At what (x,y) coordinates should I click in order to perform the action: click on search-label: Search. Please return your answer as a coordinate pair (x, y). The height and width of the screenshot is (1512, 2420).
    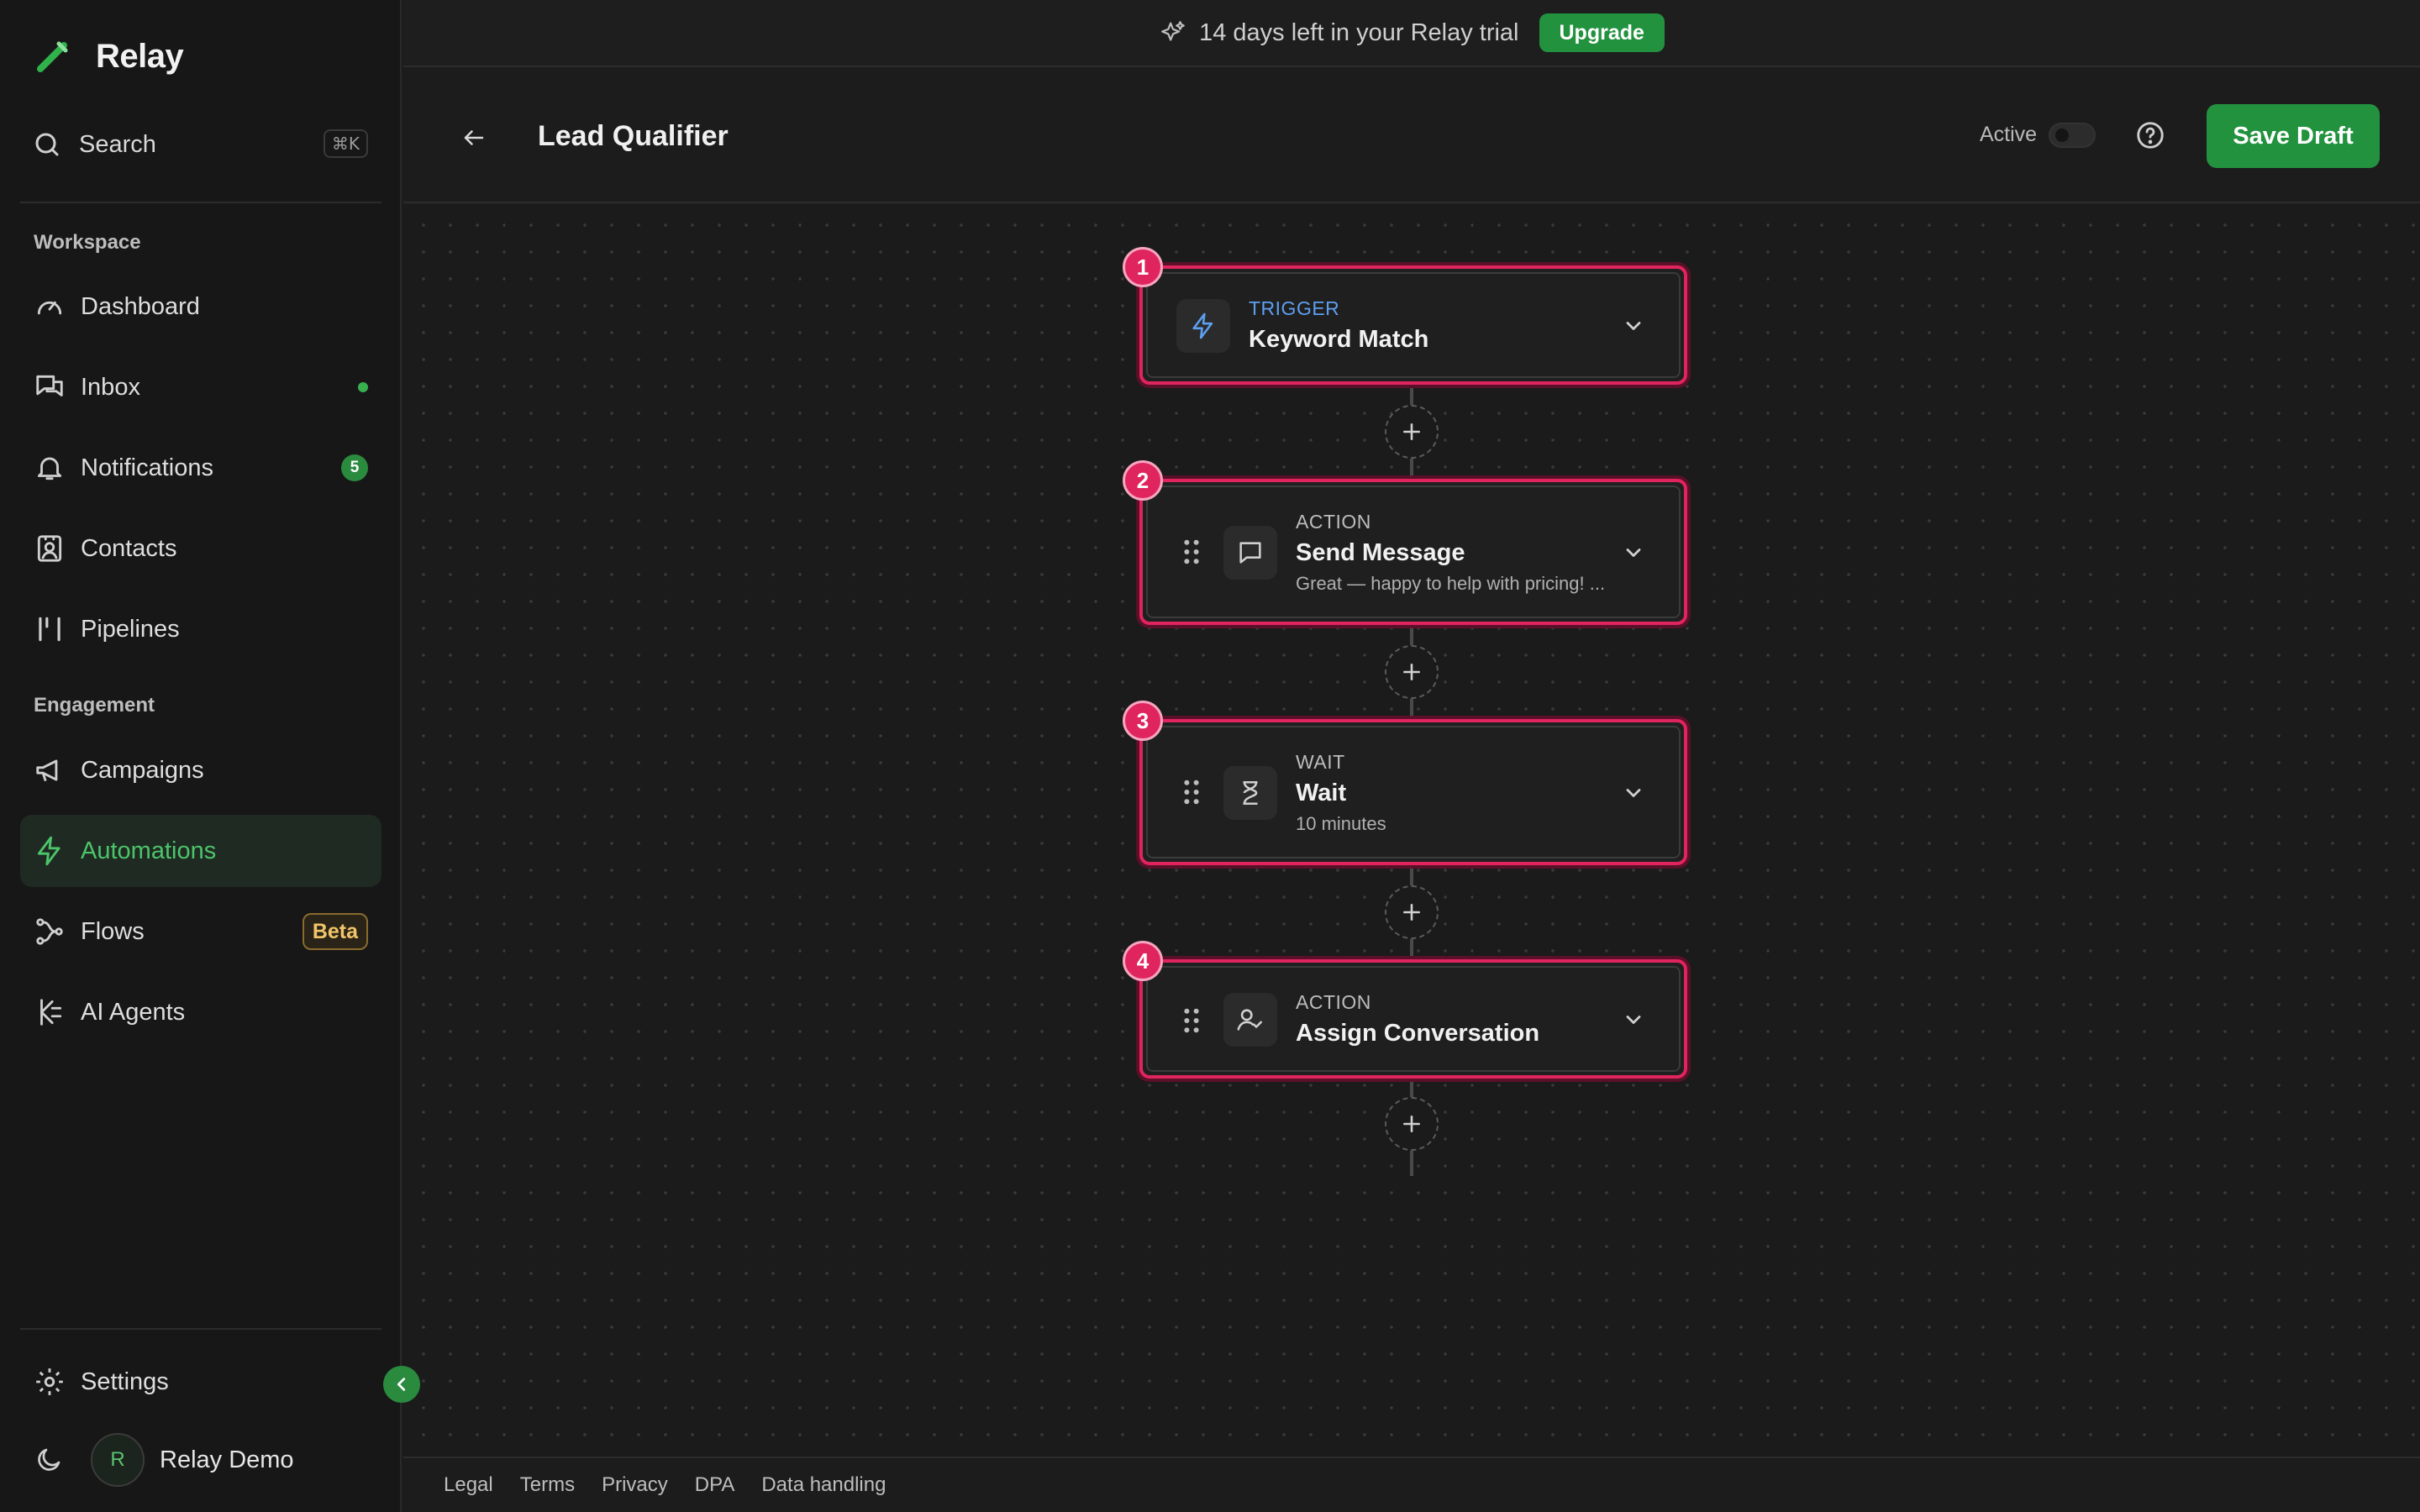
    Looking at the image, I should click on (117, 144).